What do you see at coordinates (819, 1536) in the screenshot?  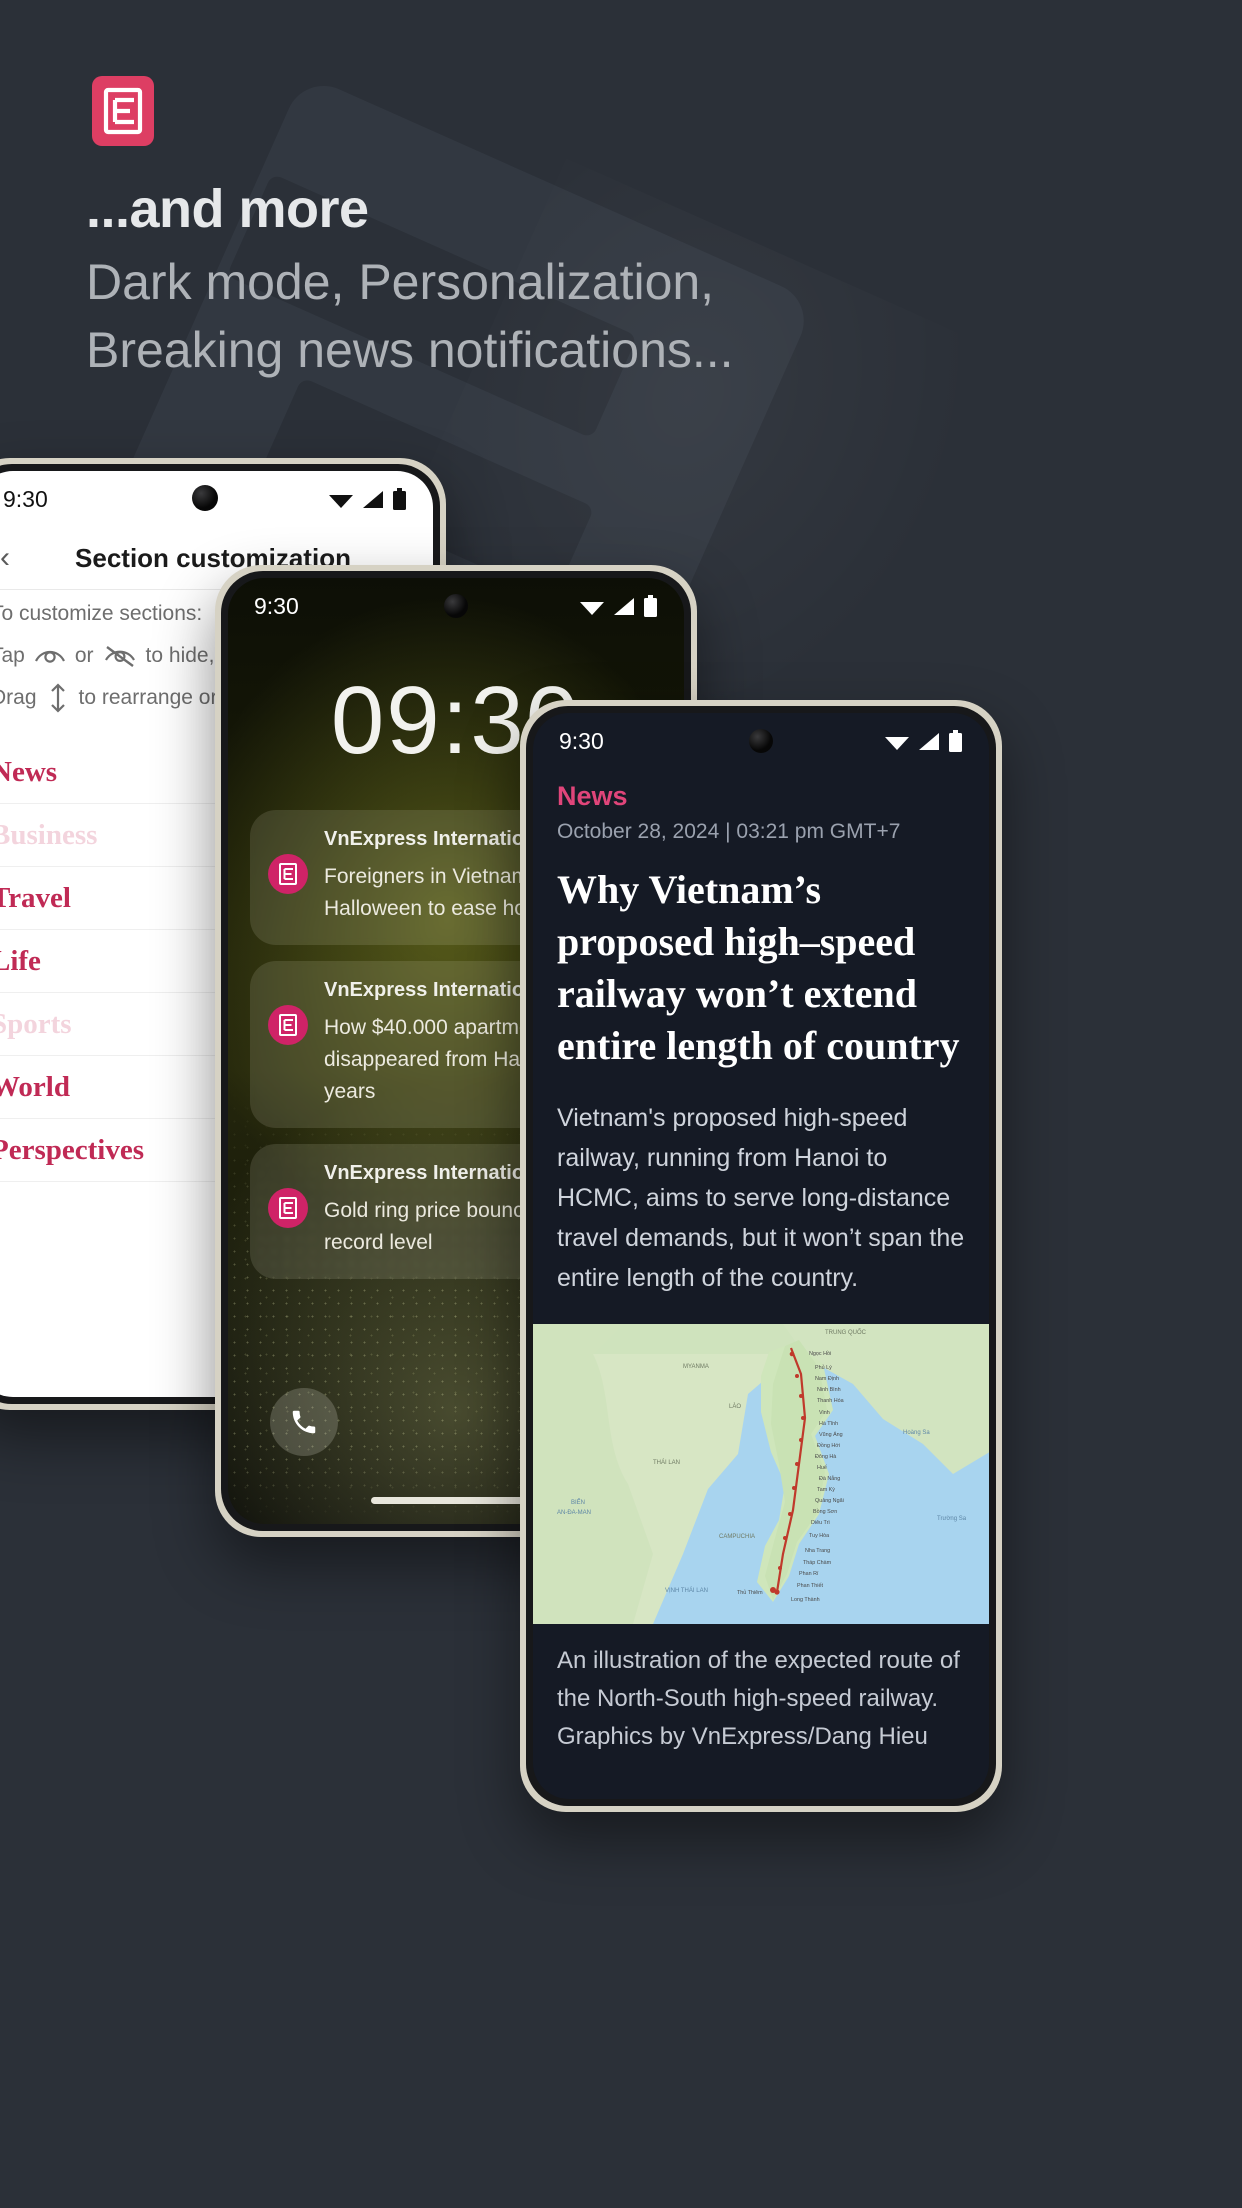 I see `svg-text: Tuy Hòa` at bounding box center [819, 1536].